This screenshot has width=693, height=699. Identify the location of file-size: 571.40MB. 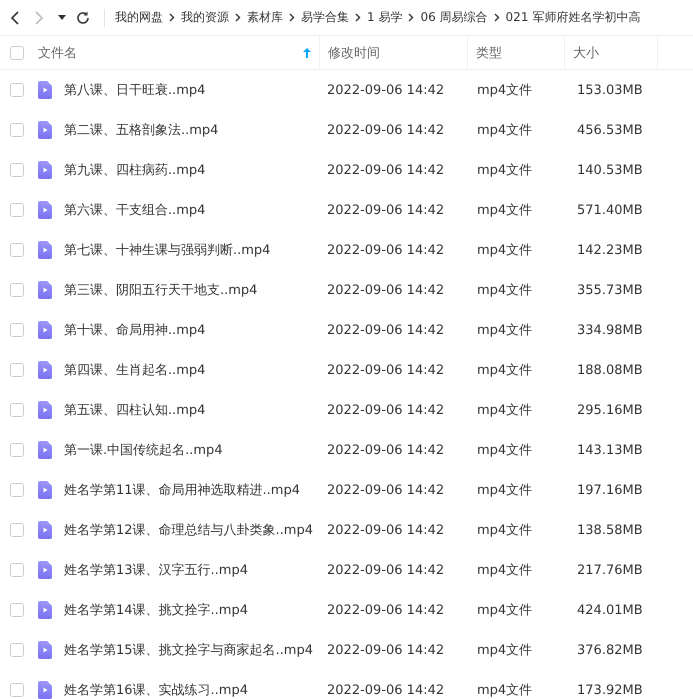
(610, 210).